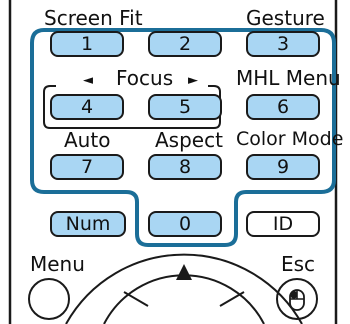 This screenshot has height=324, width=350. What do you see at coordinates (93, 18) in the screenshot?
I see `screen-fit-label: Screen Fit` at bounding box center [93, 18].